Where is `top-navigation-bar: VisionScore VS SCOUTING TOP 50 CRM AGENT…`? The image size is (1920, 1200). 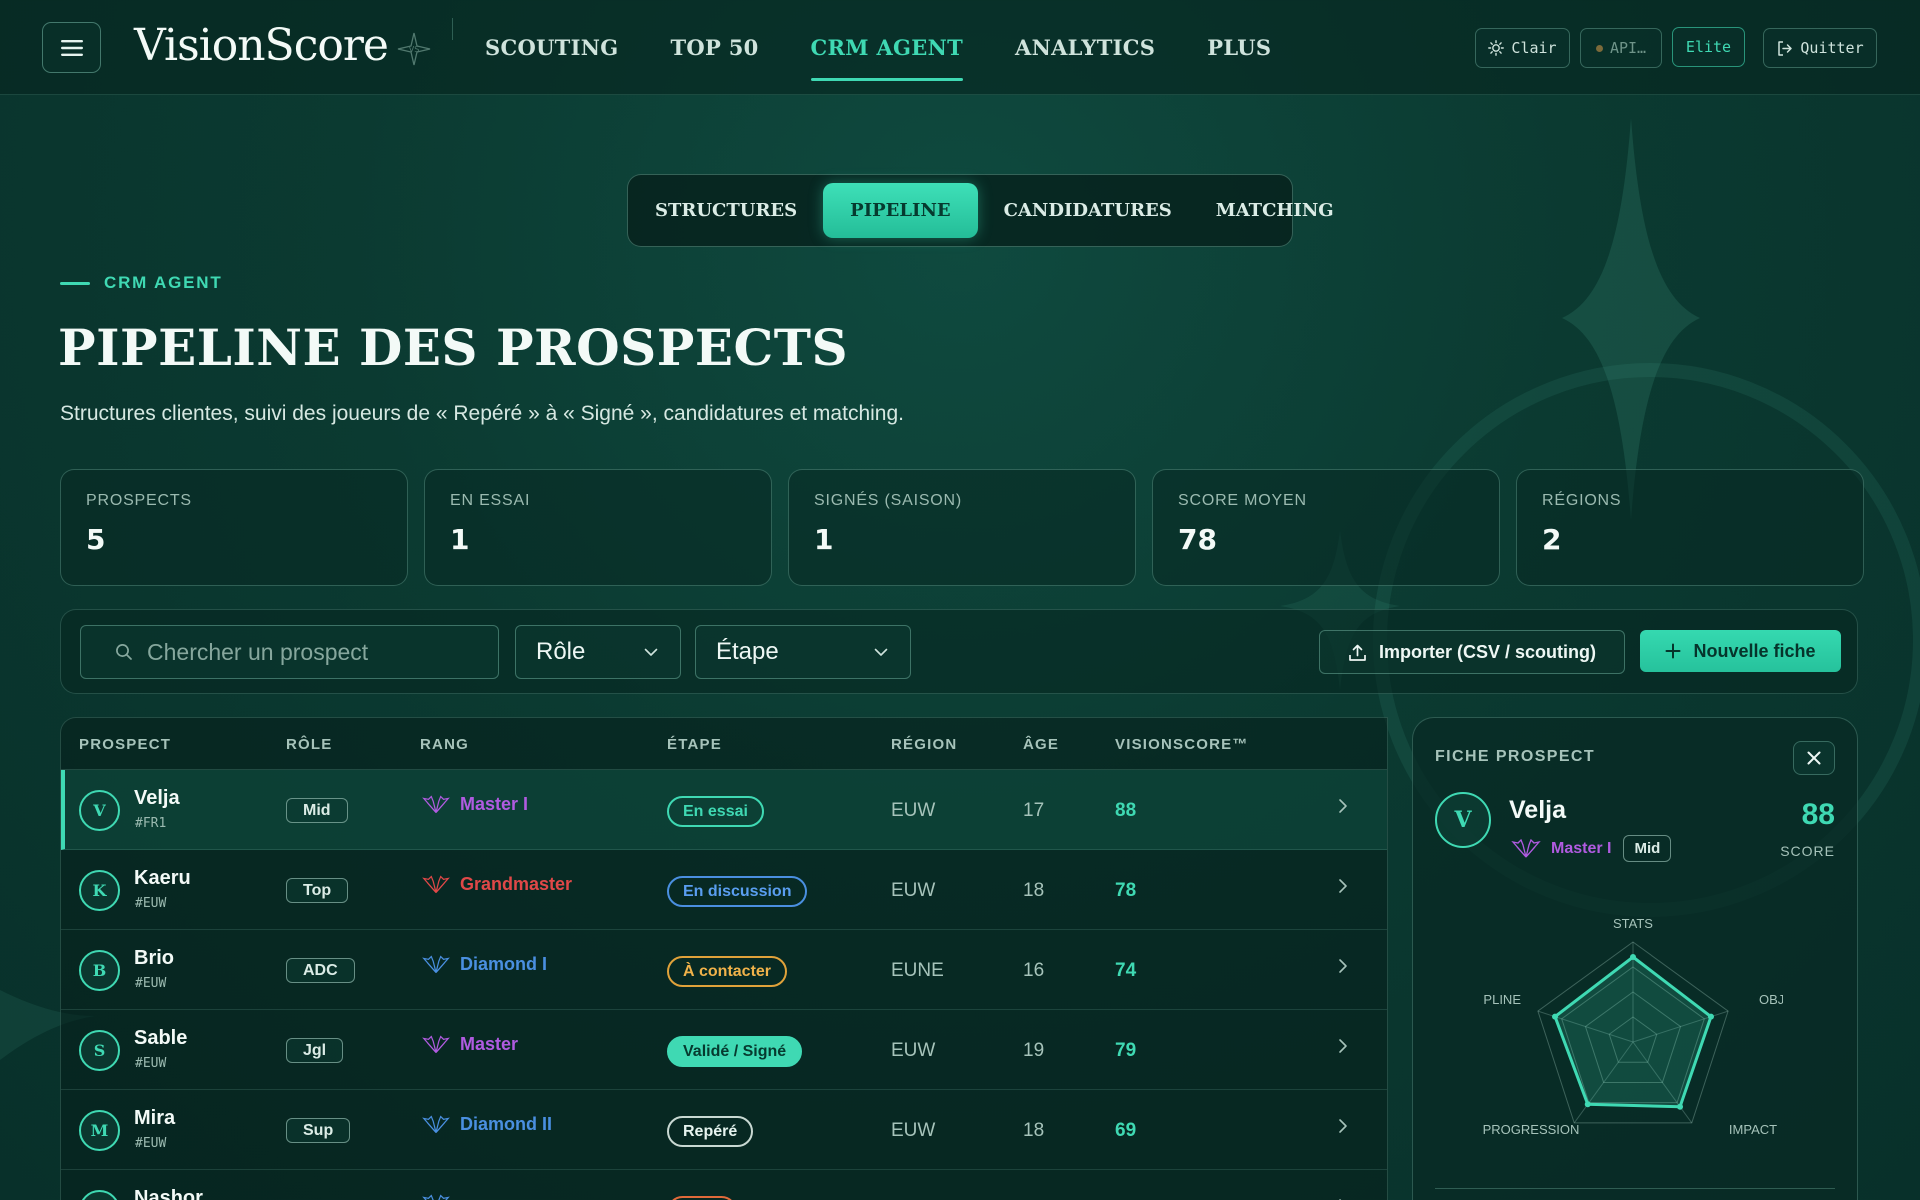
top-navigation-bar: VisionScore VS SCOUTING TOP 50 CRM AGENT… is located at coordinates (960, 47).